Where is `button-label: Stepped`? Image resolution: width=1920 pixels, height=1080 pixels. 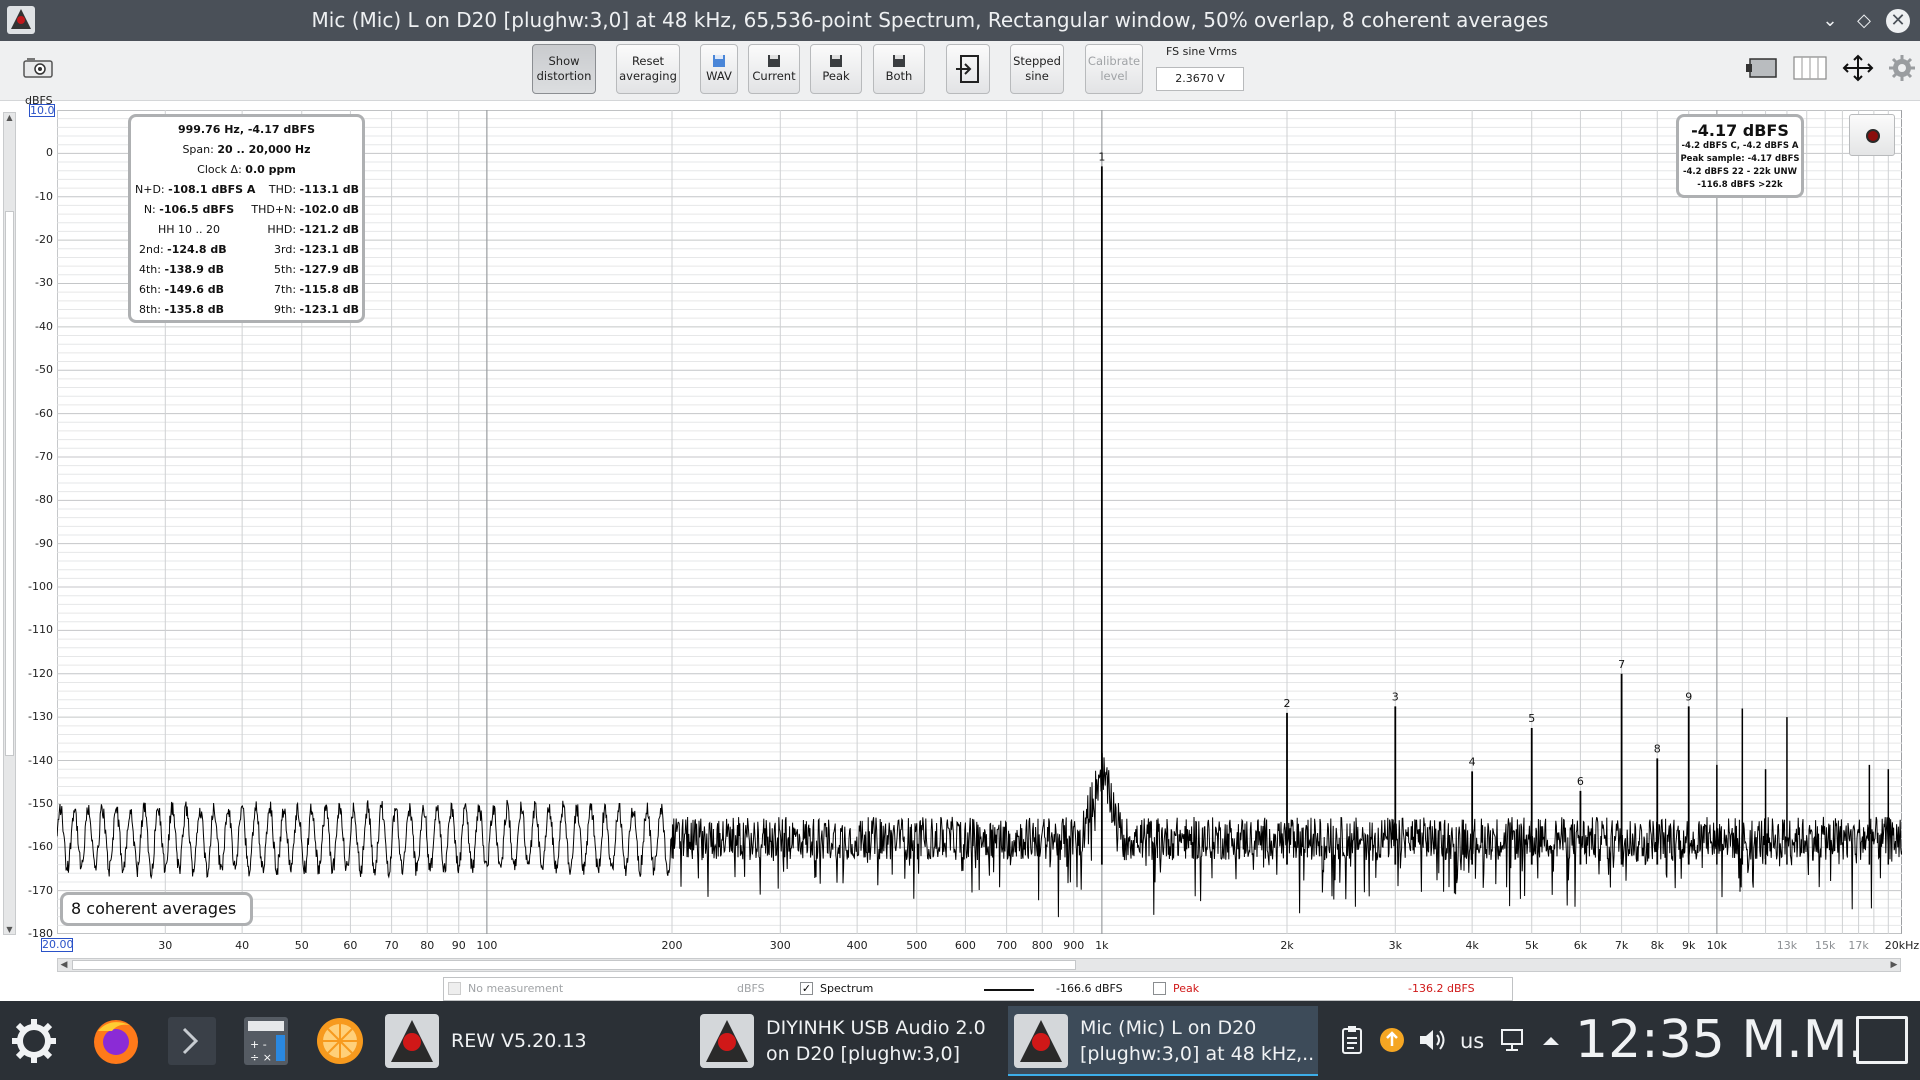 button-label: Stepped is located at coordinates (1037, 61).